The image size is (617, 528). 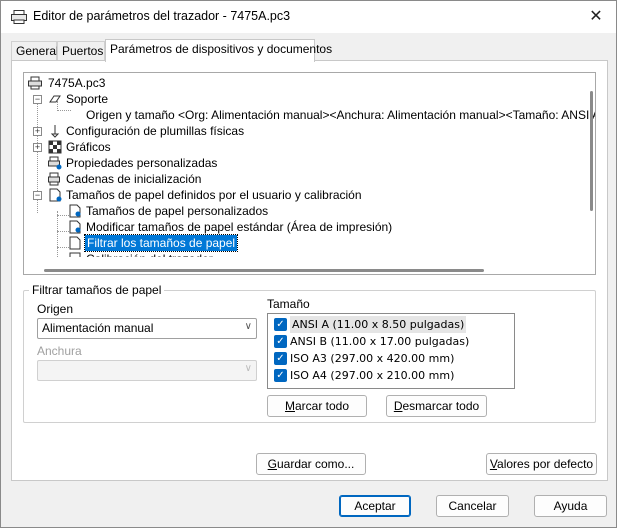 What do you see at coordinates (308, 83) in the screenshot?
I see `tree-item-root: 7475A.pc3` at bounding box center [308, 83].